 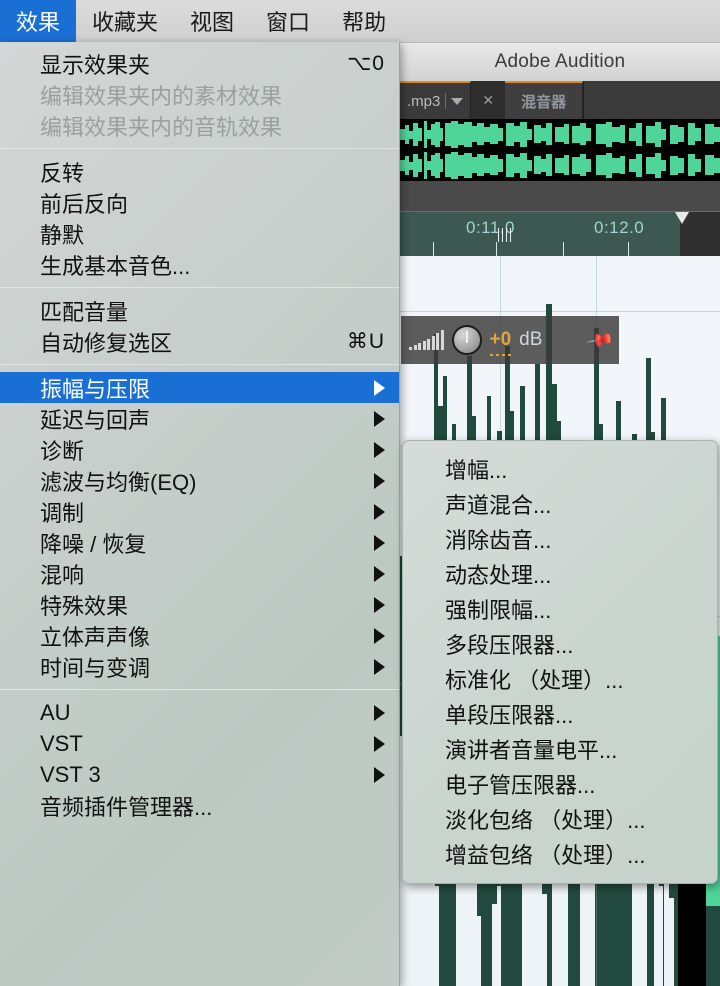 What do you see at coordinates (426, 340) in the screenshot?
I see `level-meter-icon` at bounding box center [426, 340].